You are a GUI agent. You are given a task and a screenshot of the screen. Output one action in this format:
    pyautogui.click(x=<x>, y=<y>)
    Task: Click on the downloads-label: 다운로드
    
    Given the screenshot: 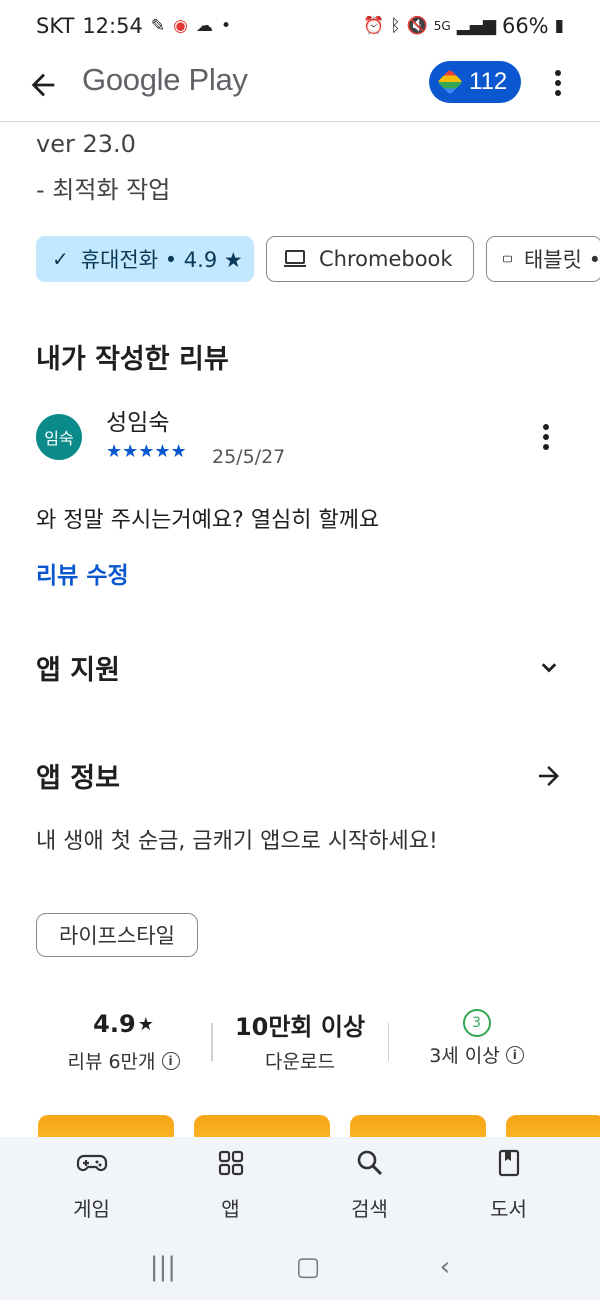 What is the action you would take?
    pyautogui.click(x=300, y=1062)
    